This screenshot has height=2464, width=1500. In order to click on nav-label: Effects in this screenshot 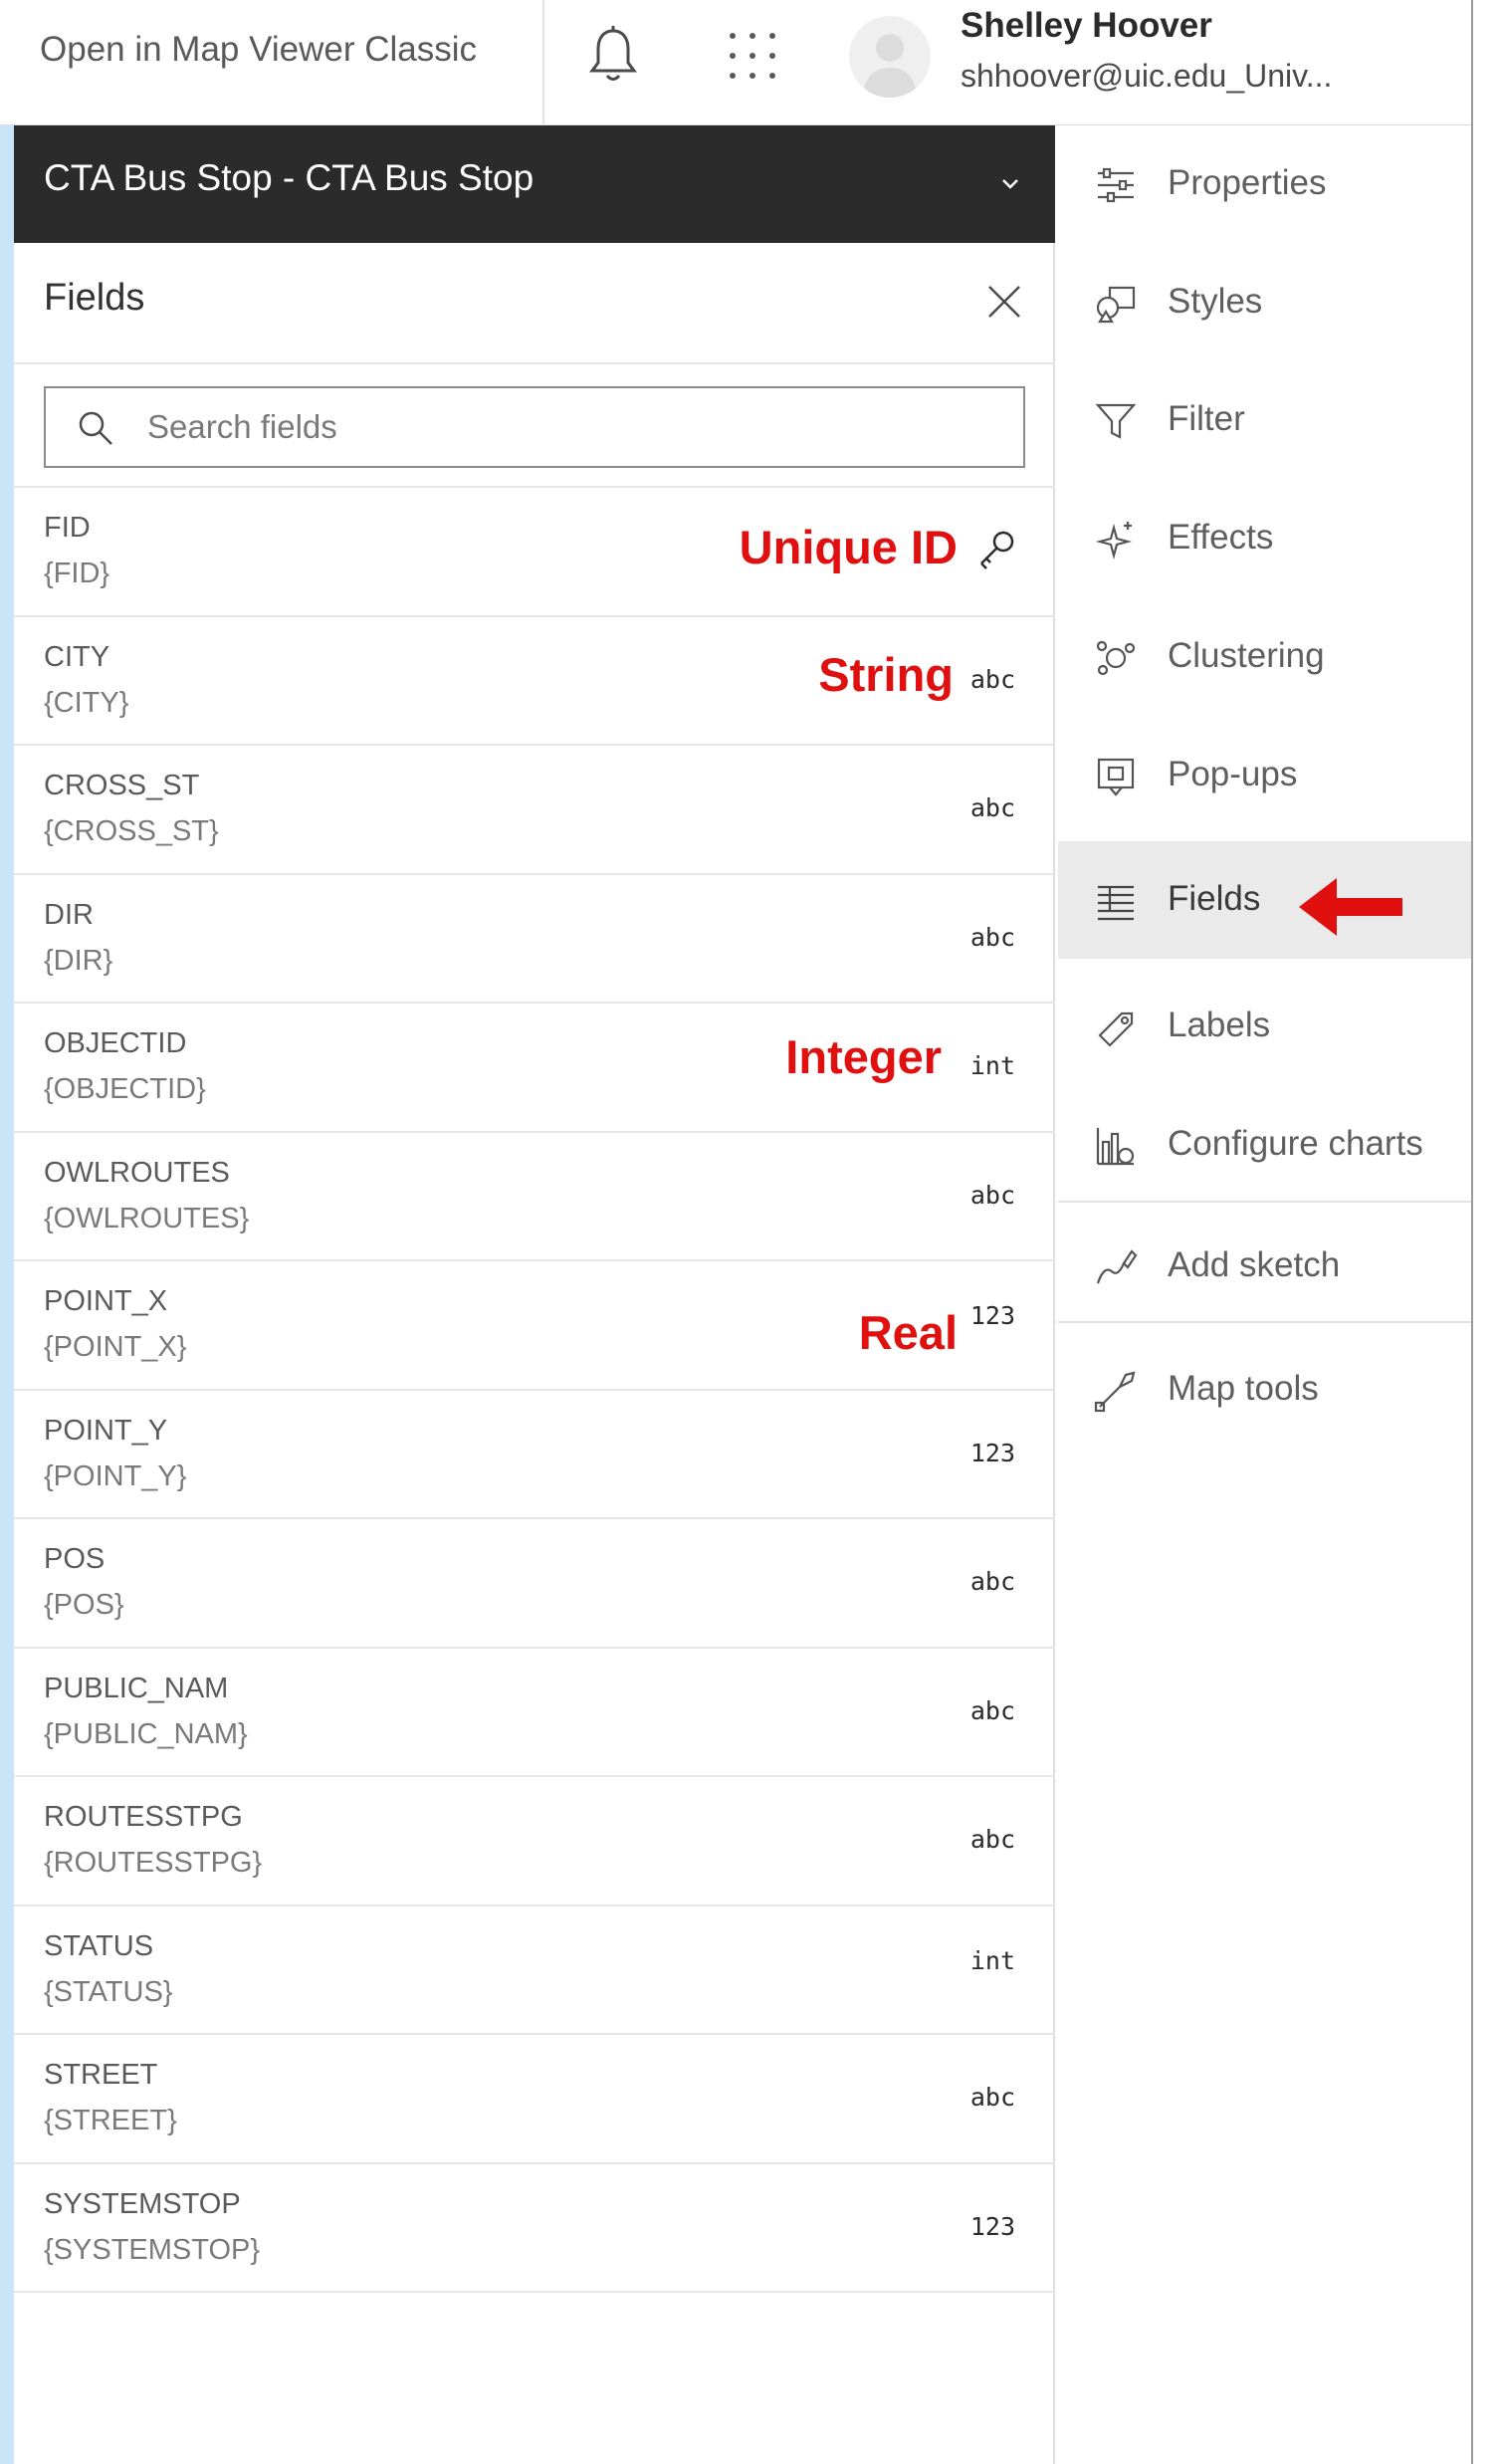, I will do `click(1221, 538)`.